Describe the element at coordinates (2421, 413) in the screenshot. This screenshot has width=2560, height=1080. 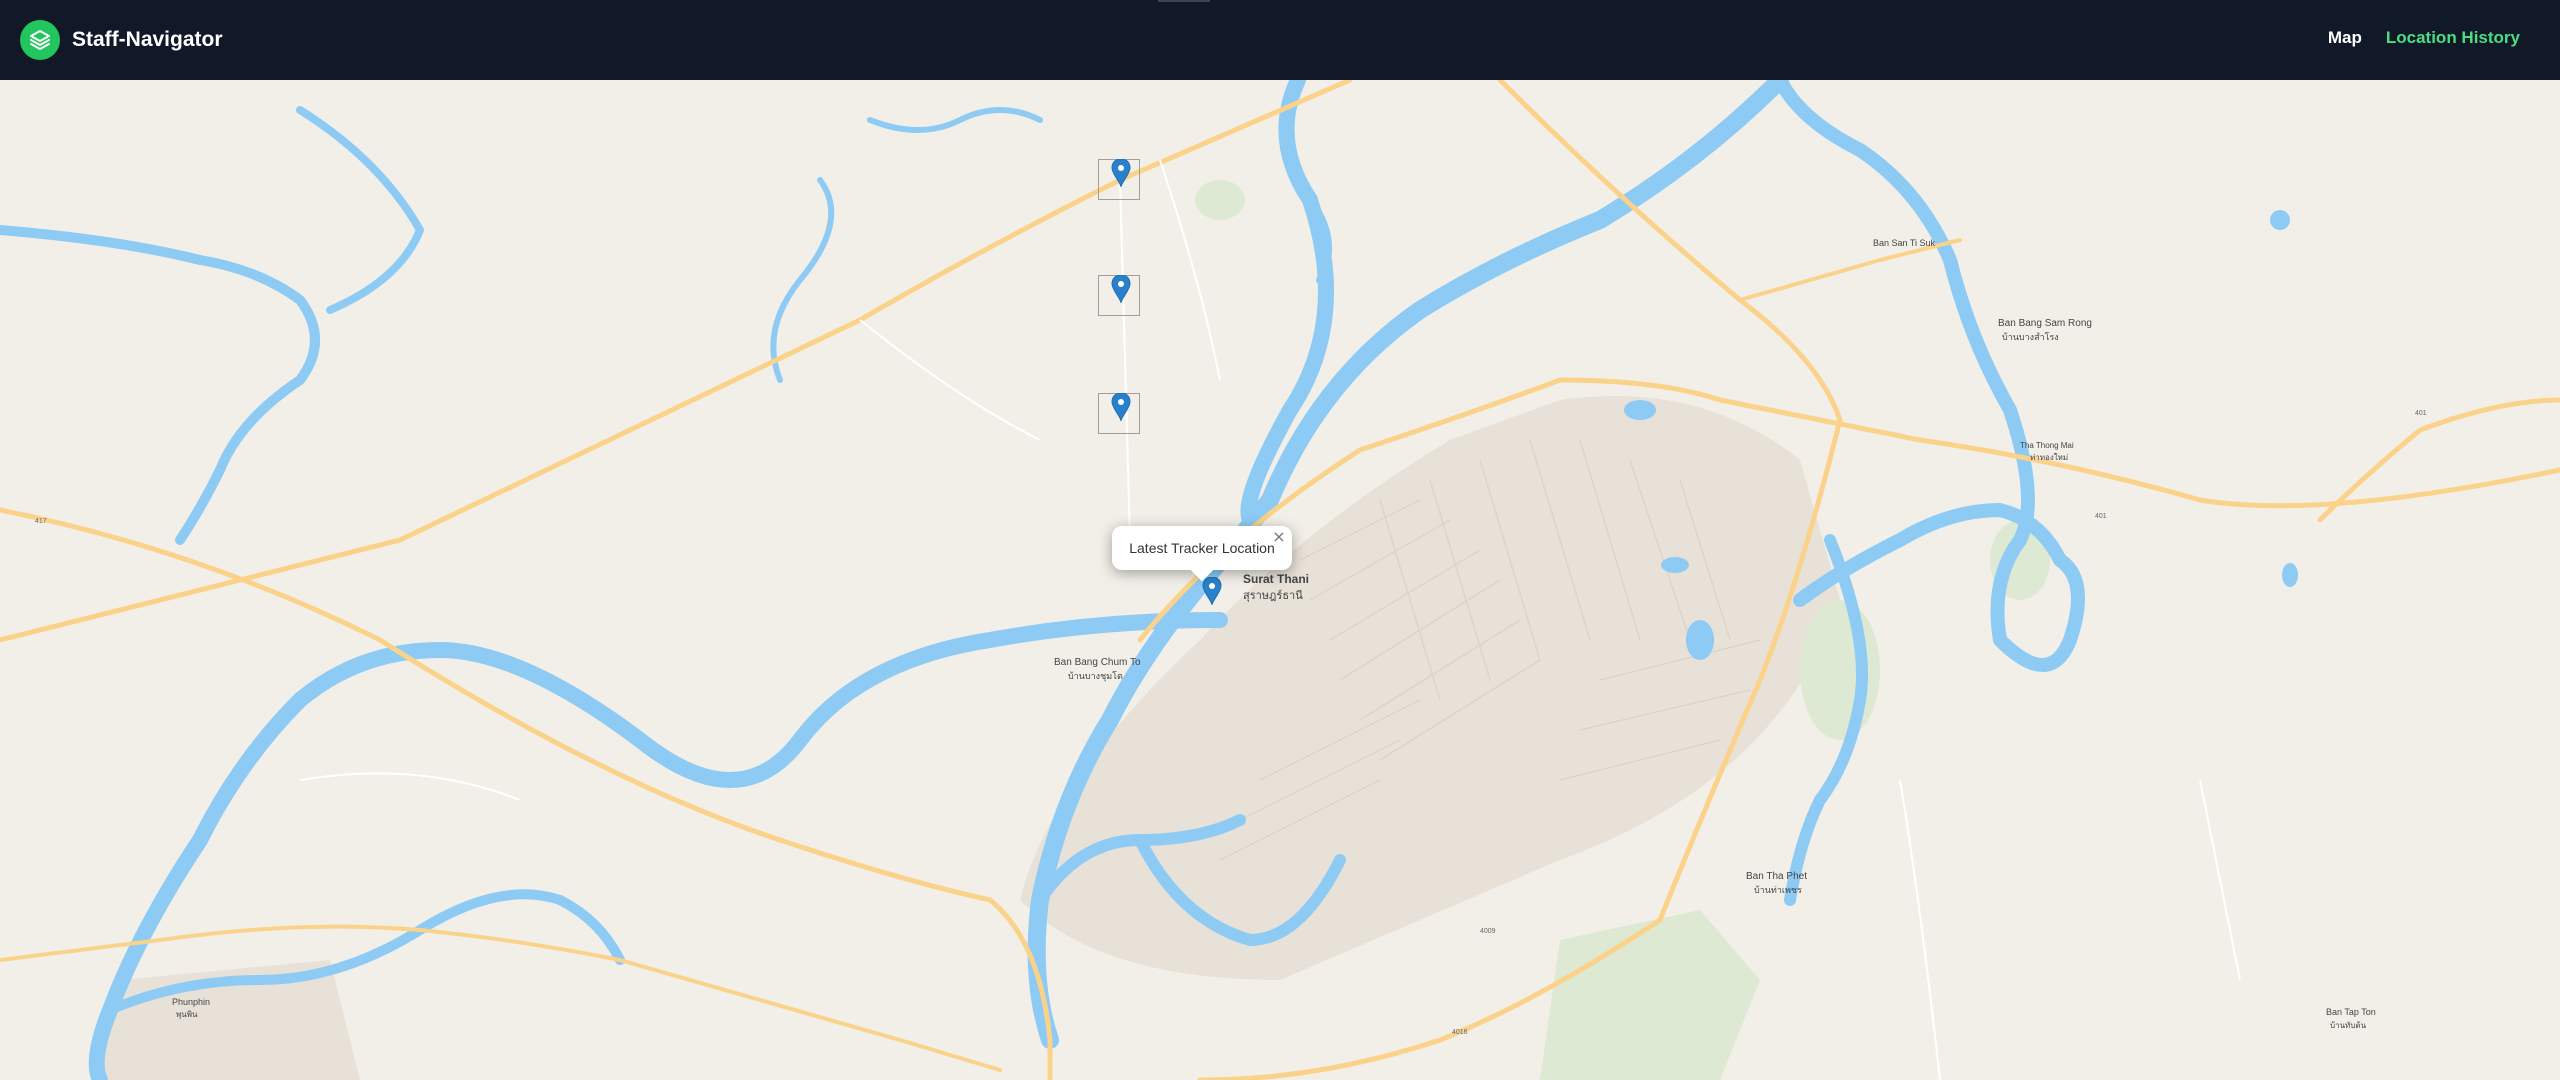
I see `road-label-401-b: 401` at that location.